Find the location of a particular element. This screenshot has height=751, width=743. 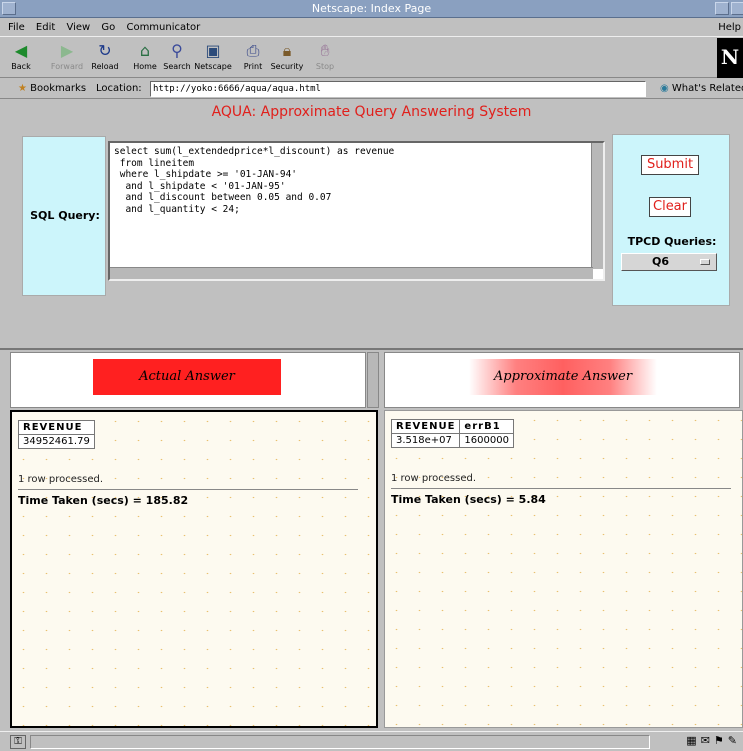

forward-label: Forward is located at coordinates (67, 66).